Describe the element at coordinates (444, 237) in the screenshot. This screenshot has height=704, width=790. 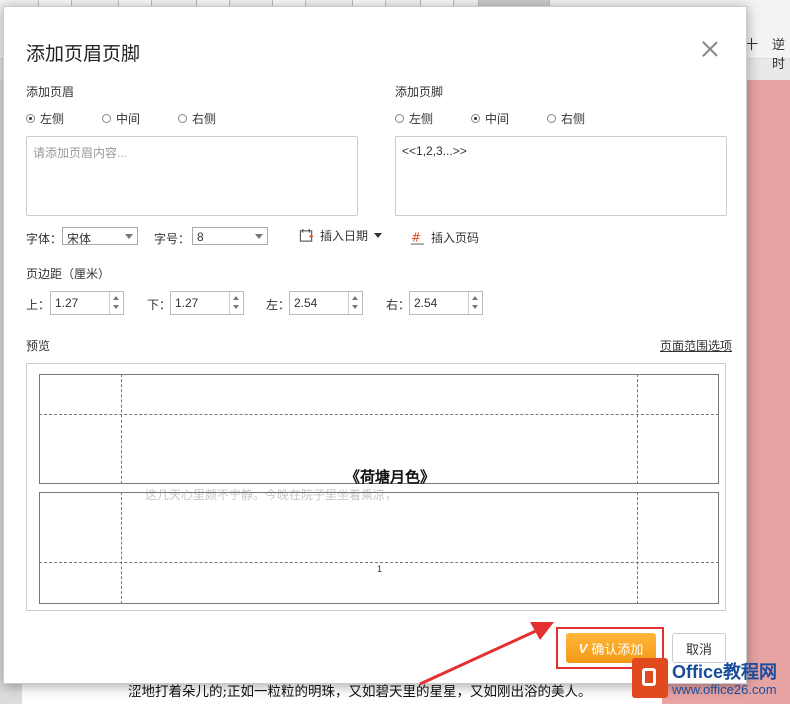
I see `insert-page-number-button: # 插入页码` at that location.